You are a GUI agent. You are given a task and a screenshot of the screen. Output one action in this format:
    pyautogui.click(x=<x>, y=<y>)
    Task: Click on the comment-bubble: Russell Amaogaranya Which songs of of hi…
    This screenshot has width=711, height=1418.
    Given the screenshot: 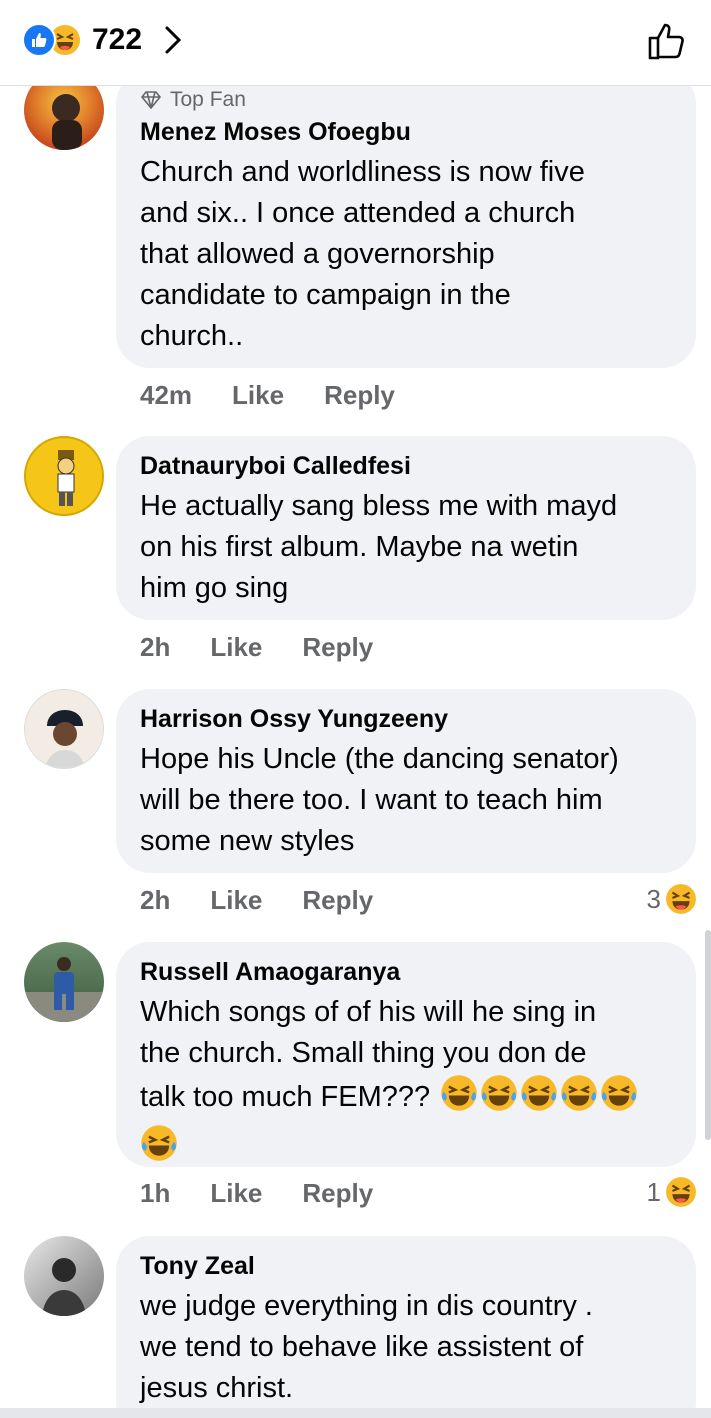 What is the action you would take?
    pyautogui.click(x=406, y=1054)
    